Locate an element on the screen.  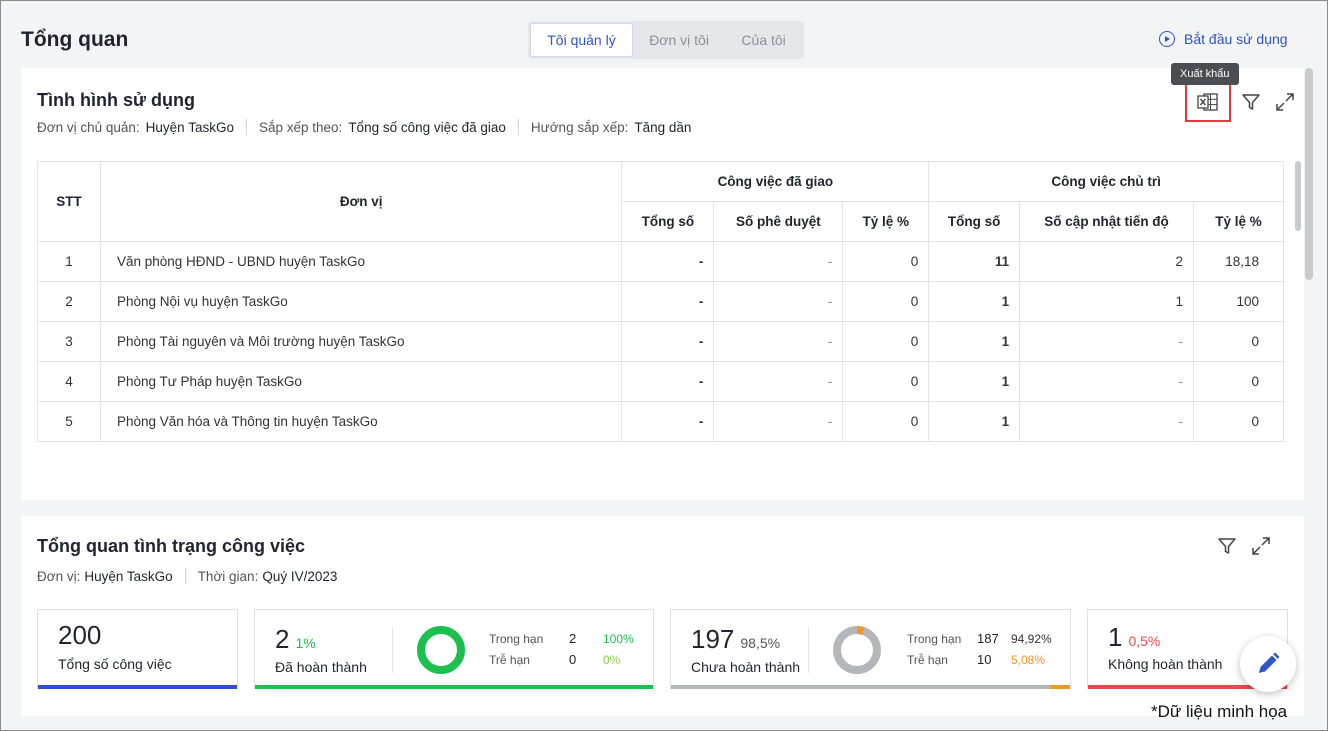
cell-unit: Văn phòng HĐND - UBND huyện TaskGo is located at coordinates (361, 261).